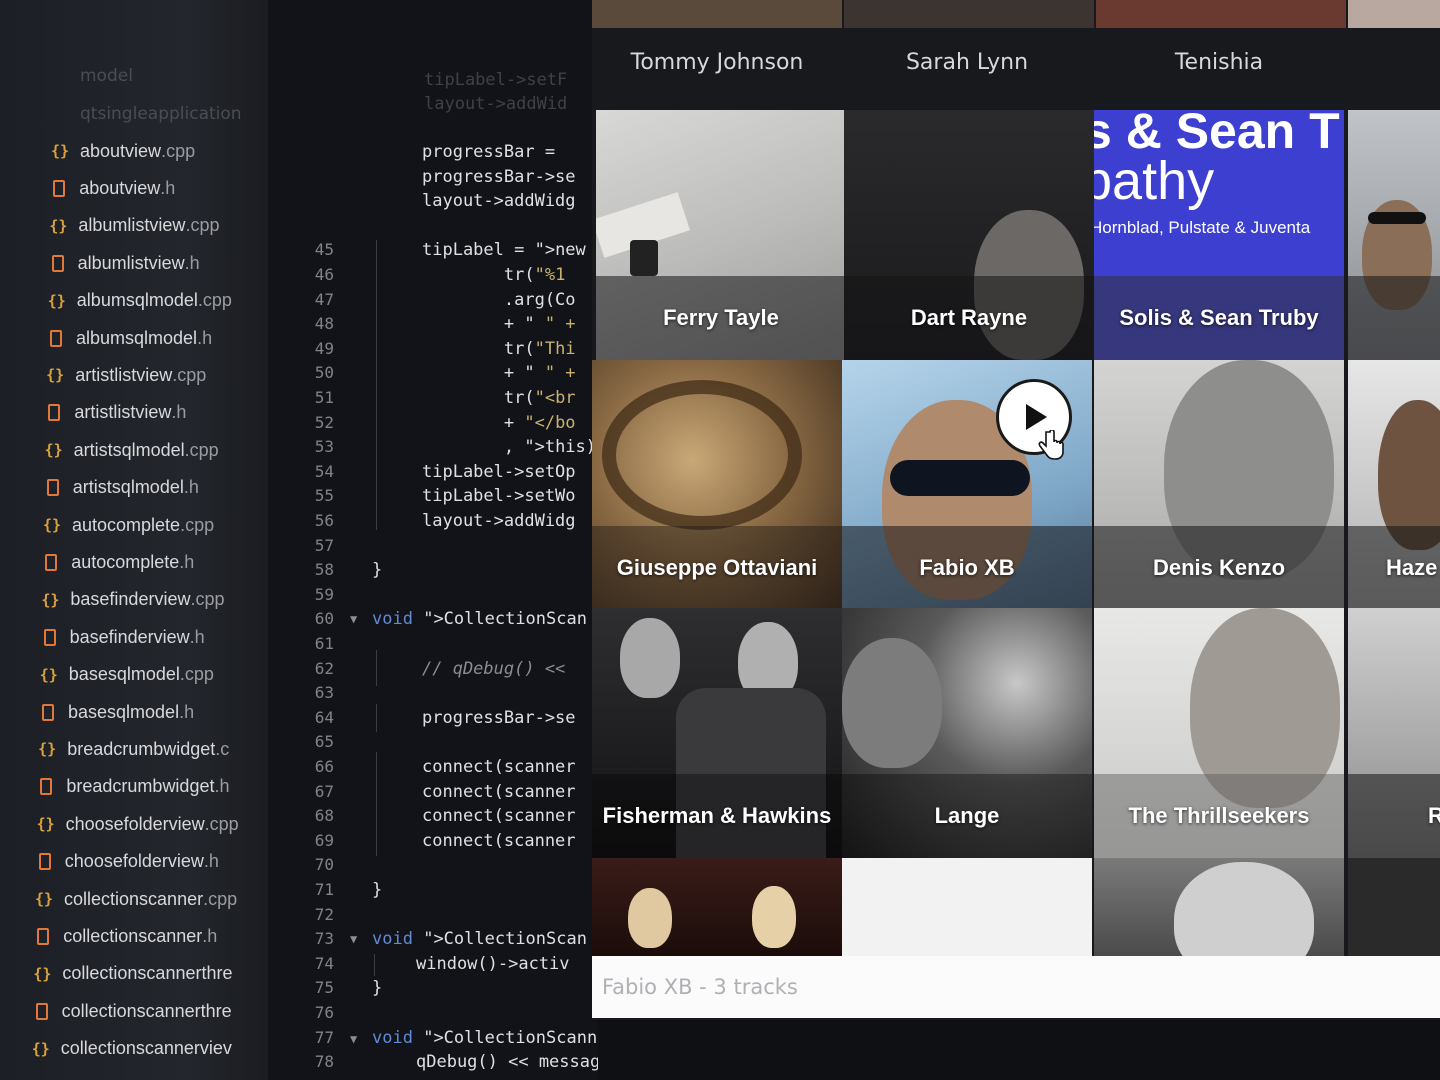 This screenshot has height=1080, width=1440. I want to click on file-item: {} collectionscannerviev, so click(132, 1049).